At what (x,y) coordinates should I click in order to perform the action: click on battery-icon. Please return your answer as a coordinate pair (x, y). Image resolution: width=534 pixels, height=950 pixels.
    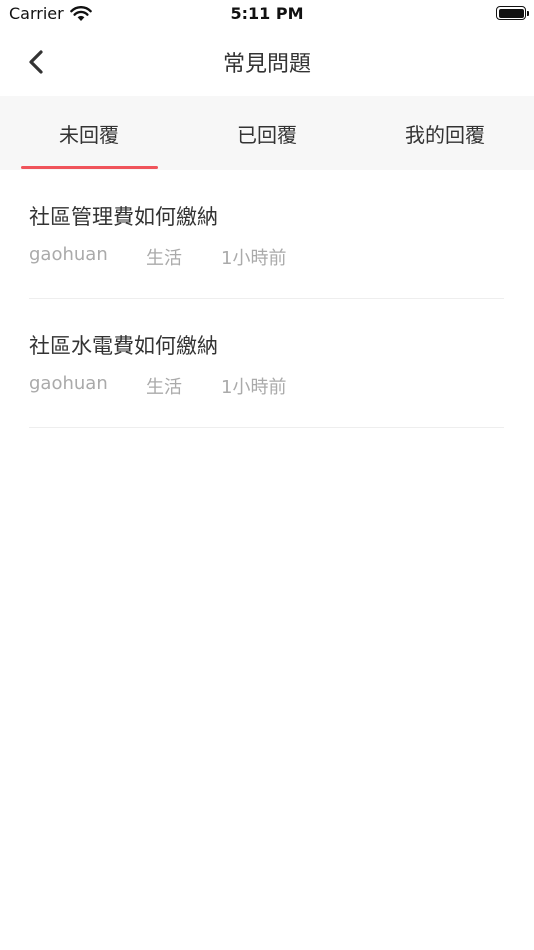
    Looking at the image, I should click on (512, 13).